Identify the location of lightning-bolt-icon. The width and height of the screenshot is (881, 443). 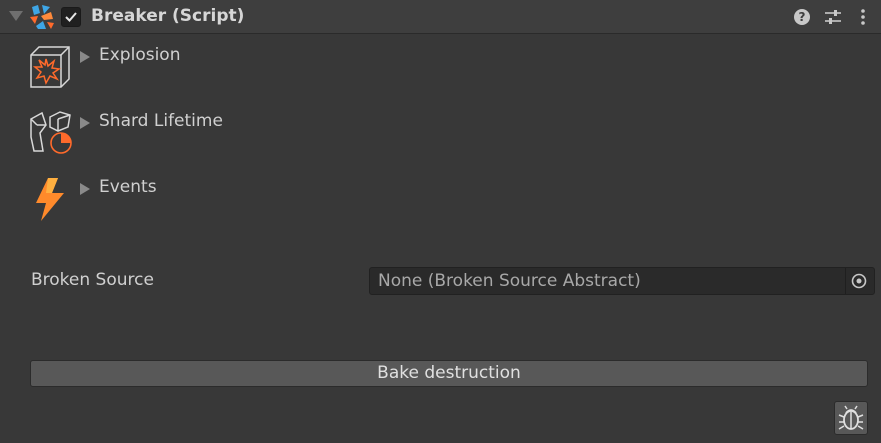
(51, 200).